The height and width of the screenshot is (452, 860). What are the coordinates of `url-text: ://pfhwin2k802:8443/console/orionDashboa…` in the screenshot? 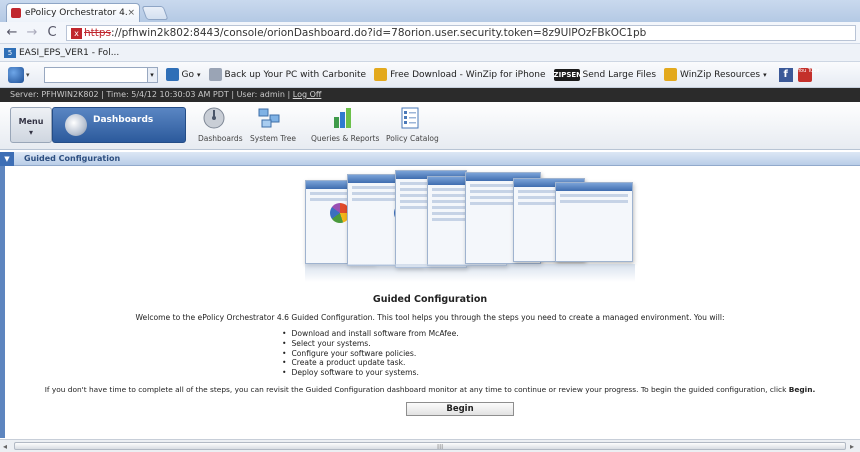 It's located at (379, 33).